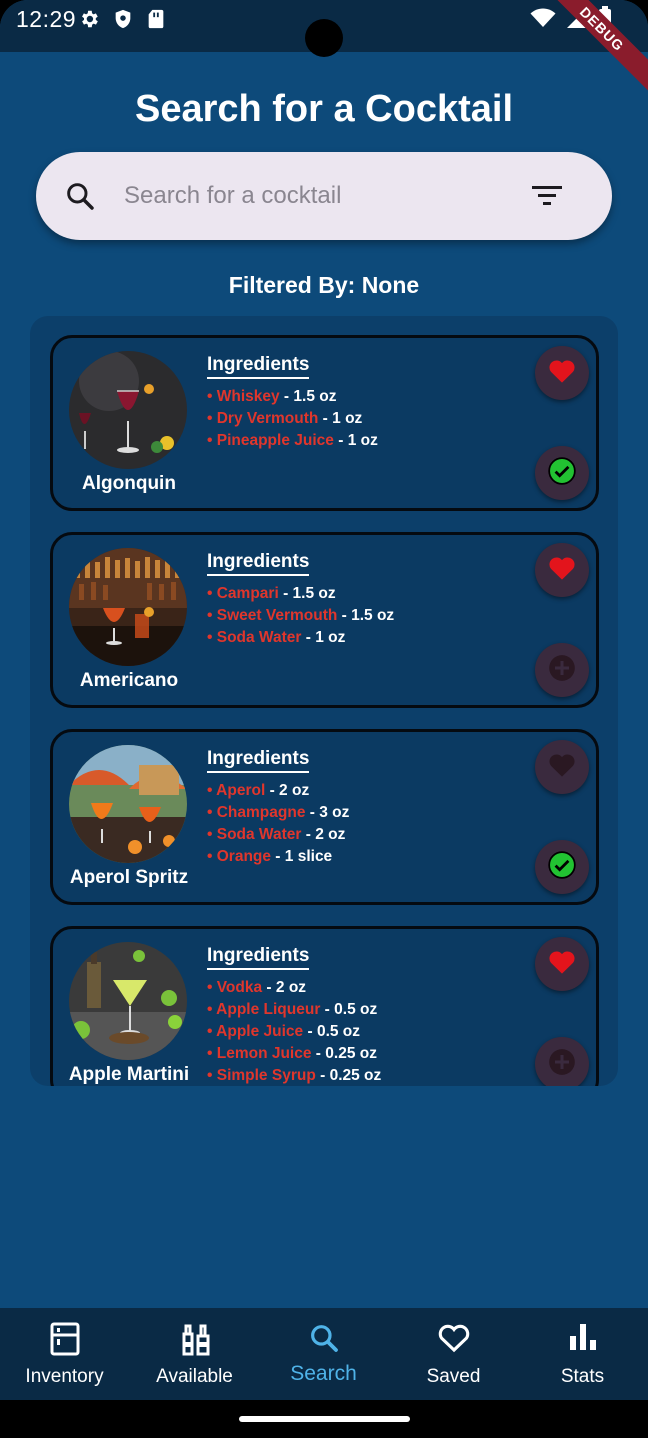  Describe the element at coordinates (271, 593) in the screenshot. I see `ingredient-item: • Campari - 1.5 oz` at that location.